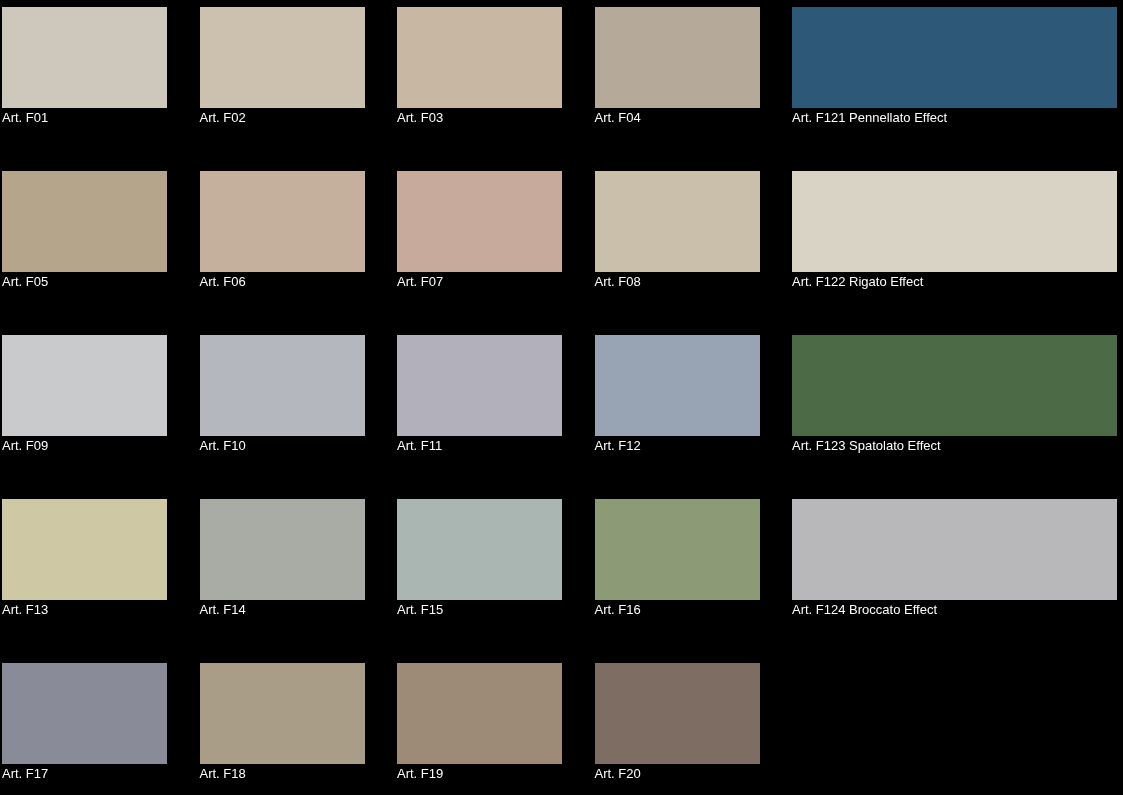  I want to click on swatch-label: Art. F15, so click(421, 610).